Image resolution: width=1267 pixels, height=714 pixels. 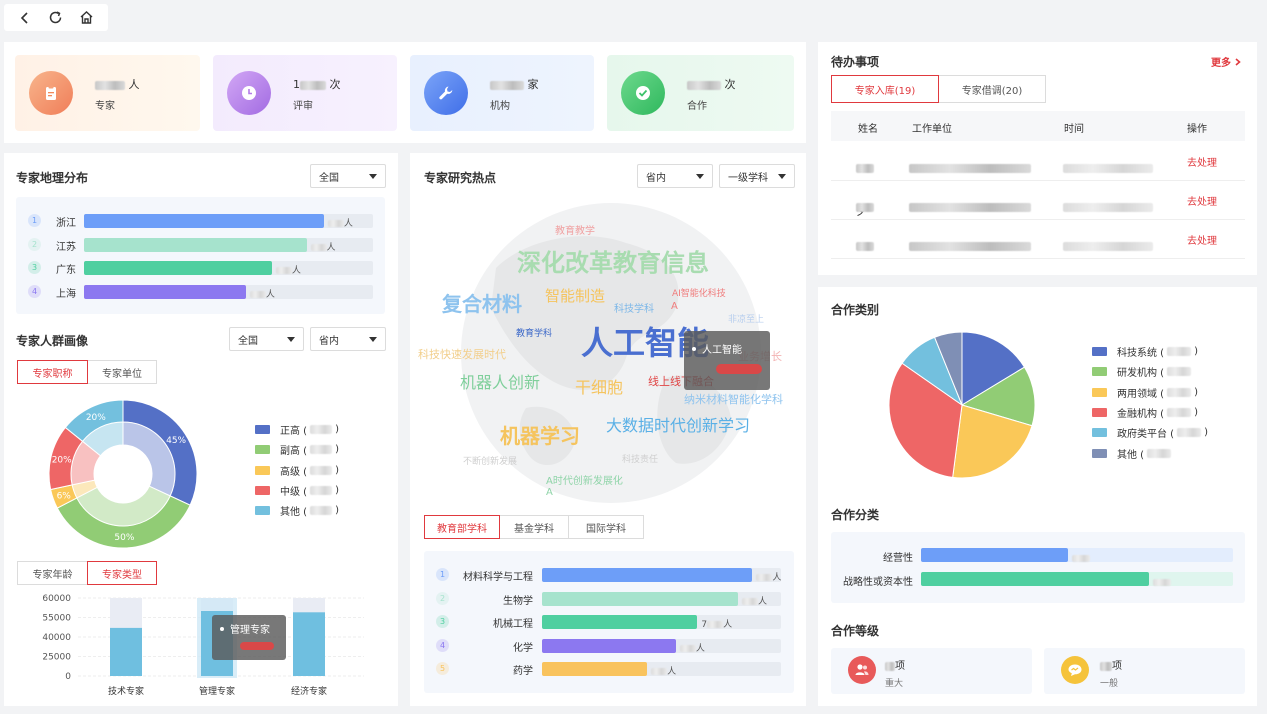 I want to click on tab-type: 专家类型, so click(x=122, y=573).